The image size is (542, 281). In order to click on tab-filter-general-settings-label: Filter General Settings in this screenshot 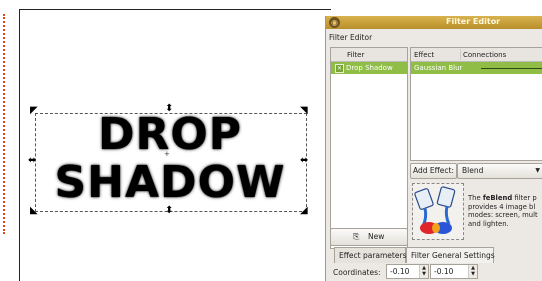, I will do `click(453, 255)`.